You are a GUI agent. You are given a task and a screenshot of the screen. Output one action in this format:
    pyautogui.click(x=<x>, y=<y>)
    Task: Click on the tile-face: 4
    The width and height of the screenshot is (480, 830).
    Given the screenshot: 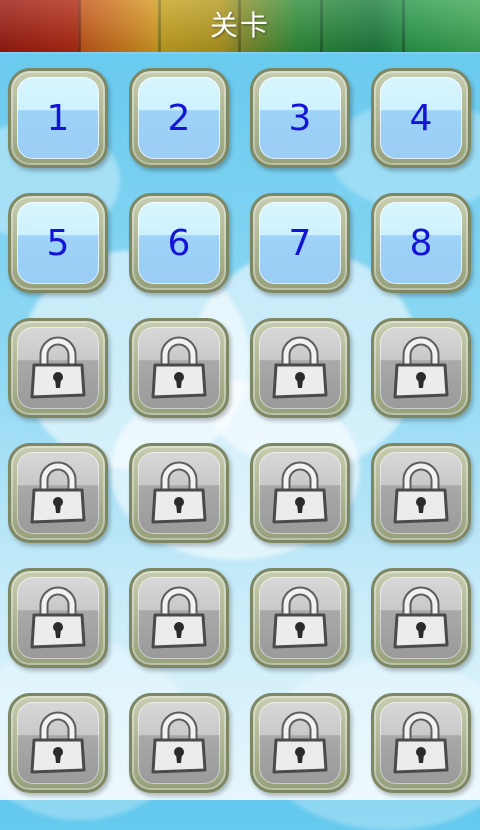 What is the action you would take?
    pyautogui.click(x=421, y=118)
    